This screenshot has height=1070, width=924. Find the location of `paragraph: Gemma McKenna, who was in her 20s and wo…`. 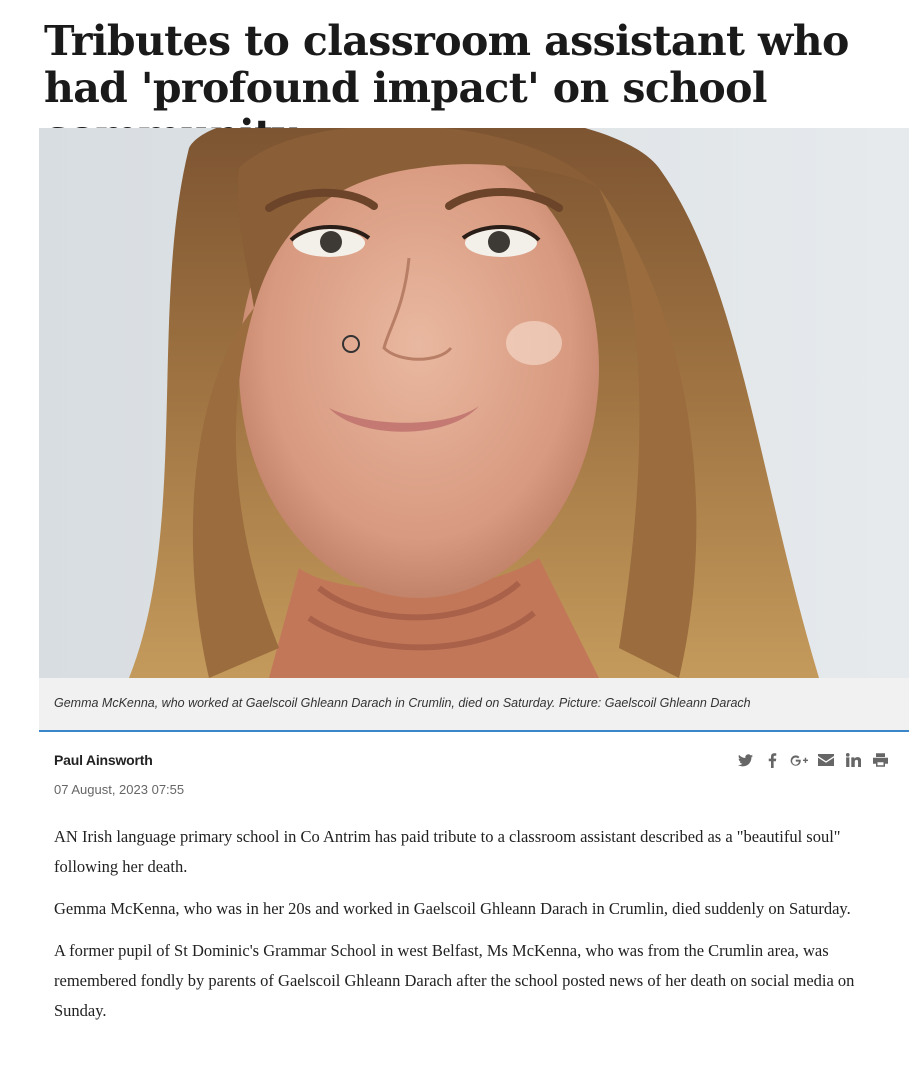

paragraph: Gemma McKenna, who was in her 20s and wo… is located at coordinates (452, 908).